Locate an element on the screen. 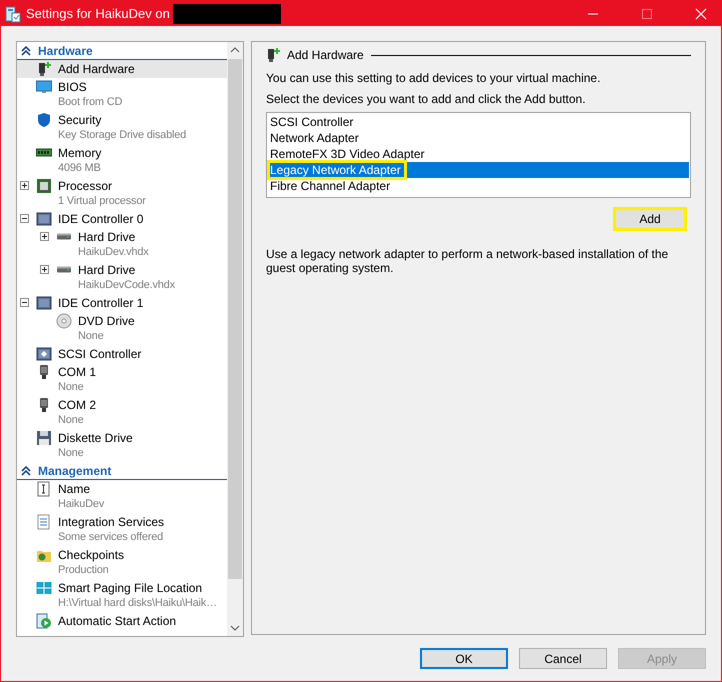 This screenshot has width=722, height=682. tree-item: DVD Drive None is located at coordinates (122, 328).